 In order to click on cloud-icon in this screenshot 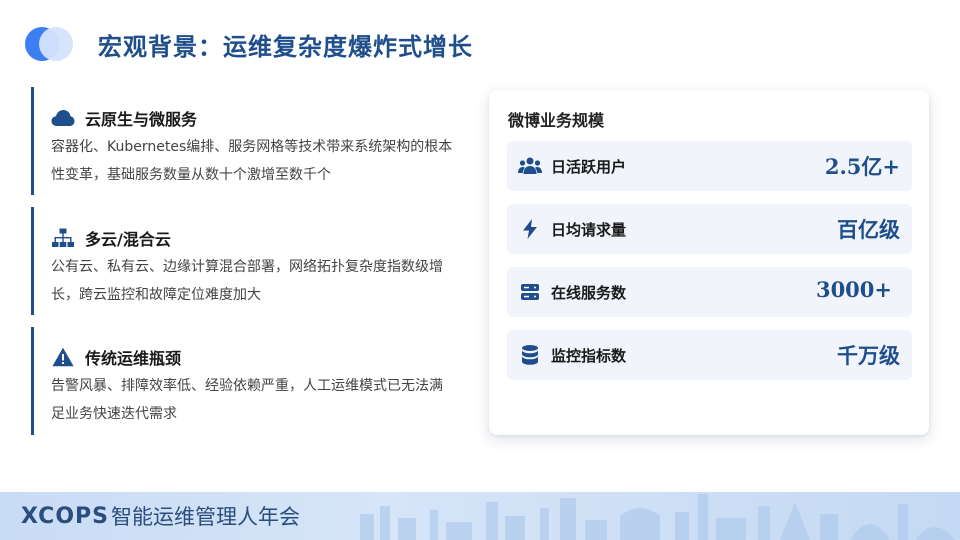, I will do `click(63, 118)`.